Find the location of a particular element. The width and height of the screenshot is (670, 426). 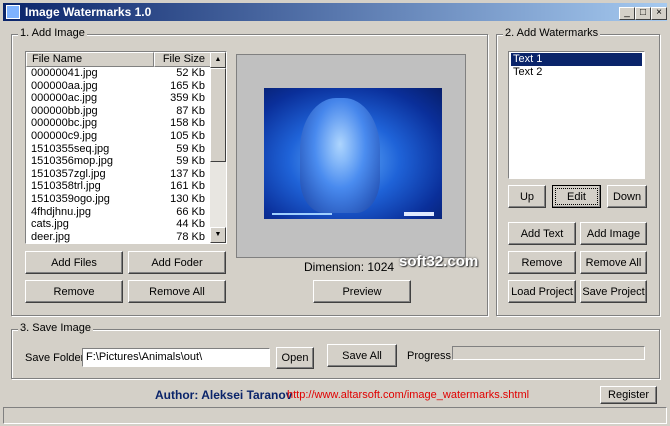

preview-button: Preview is located at coordinates (362, 291).